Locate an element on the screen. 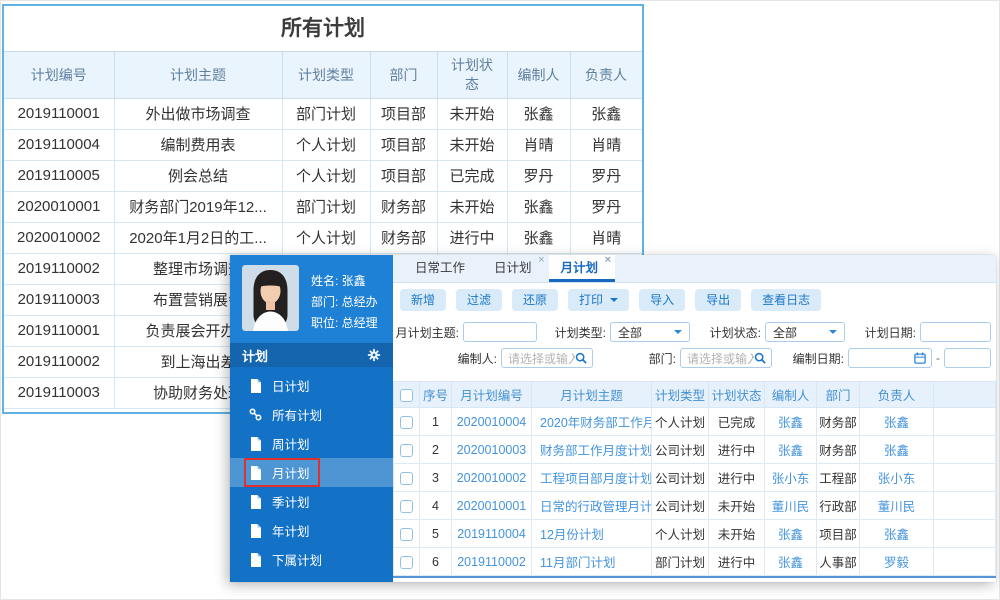 This screenshot has width=1000, height=600. plan-date-filter-input is located at coordinates (955, 332).